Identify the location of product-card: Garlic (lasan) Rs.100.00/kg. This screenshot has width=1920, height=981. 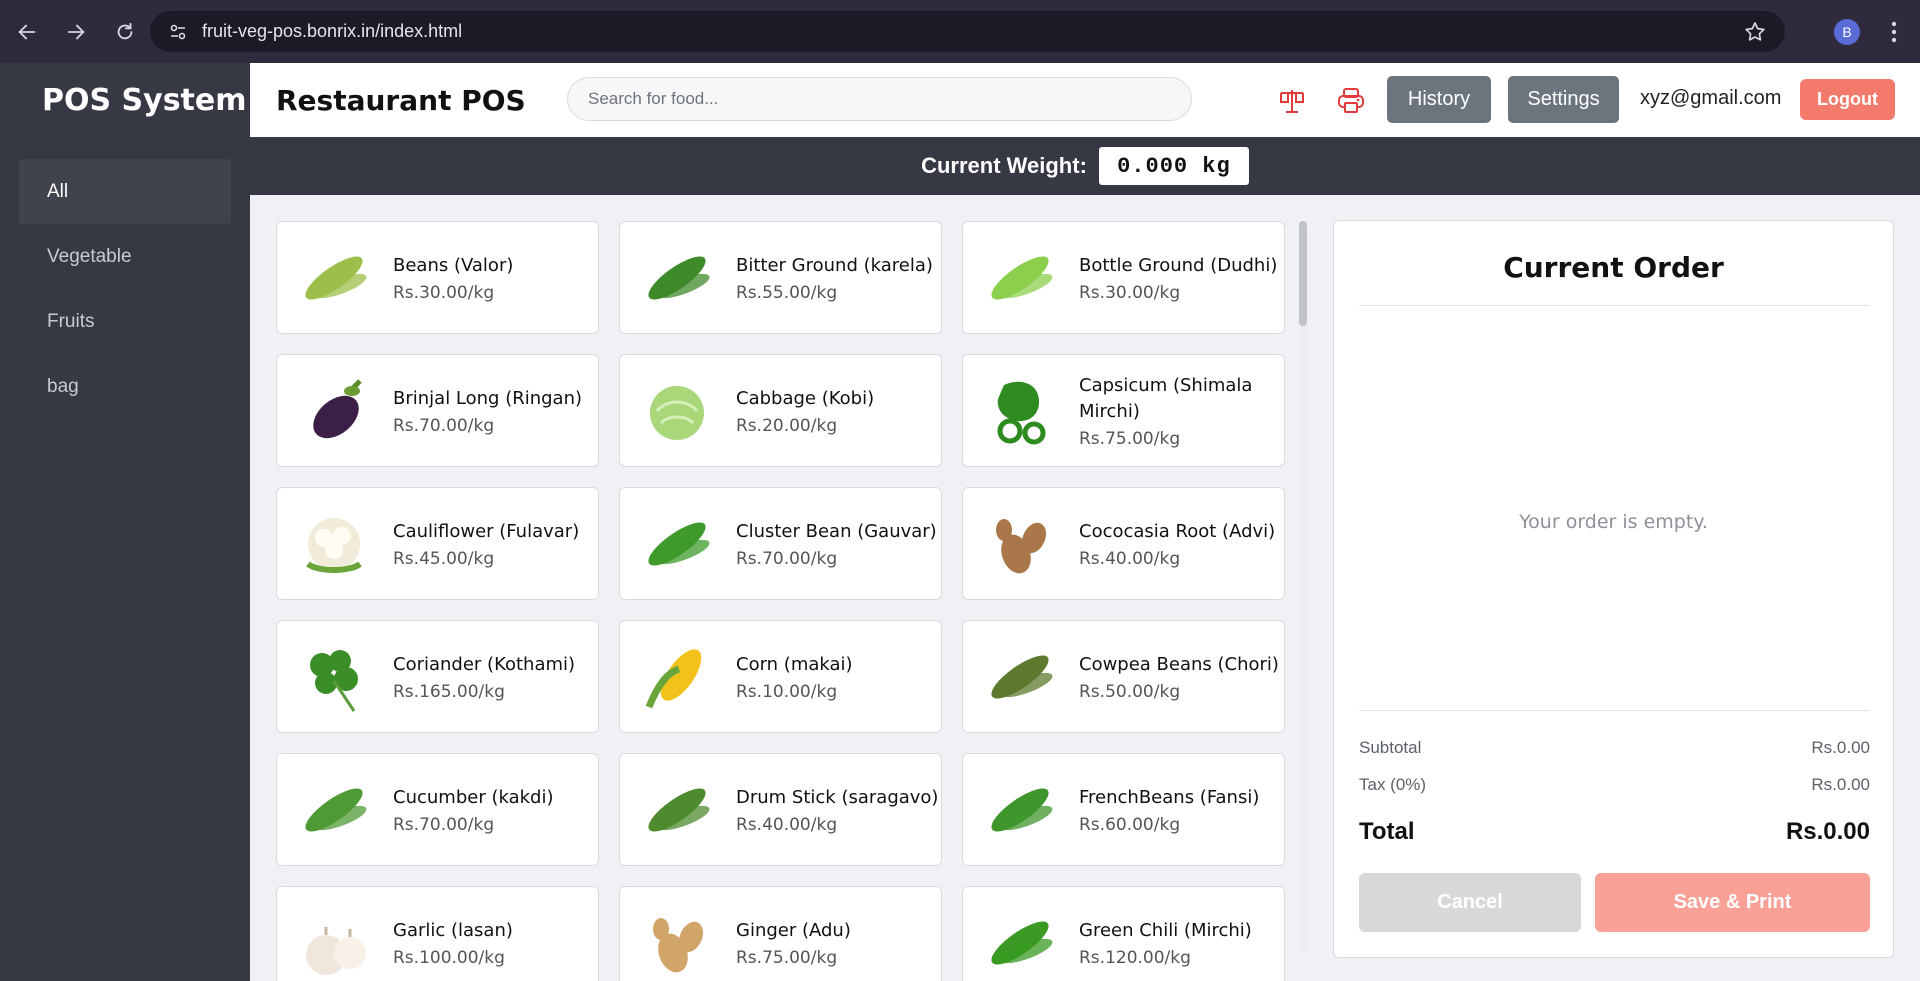
(437, 933).